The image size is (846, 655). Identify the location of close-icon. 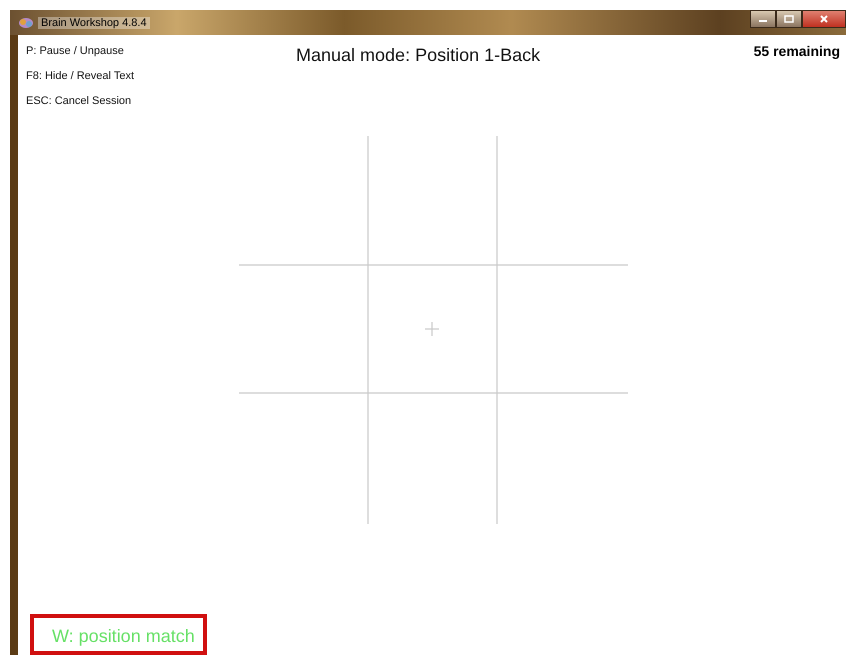
(824, 19).